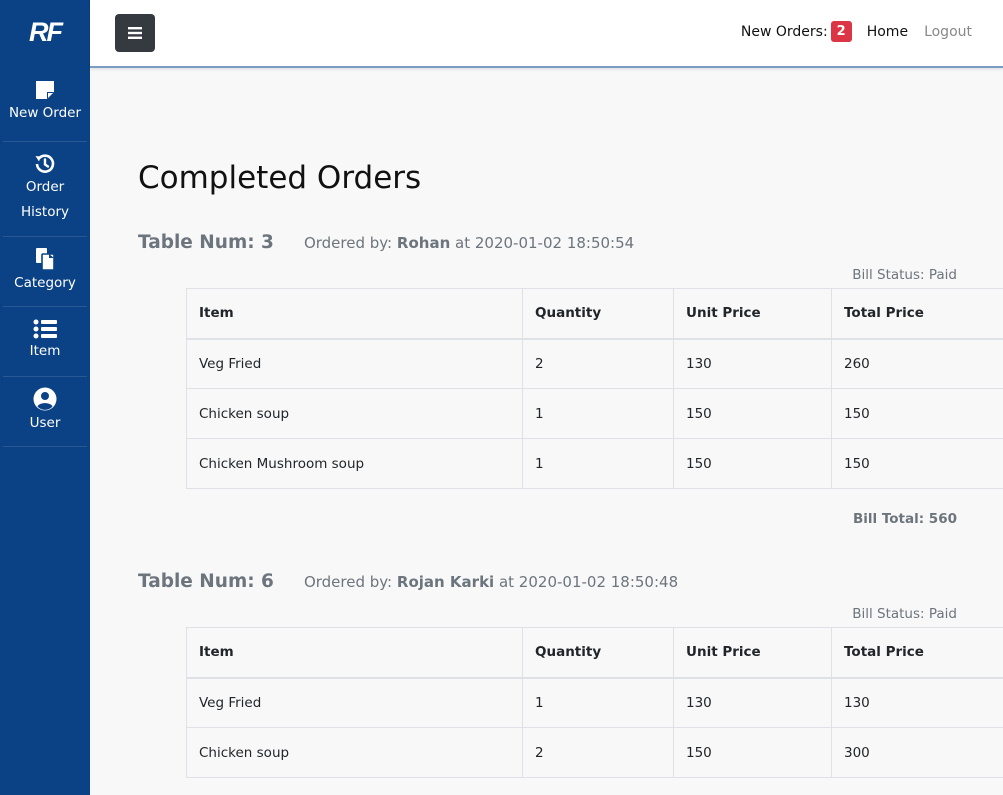 Image resolution: width=1003 pixels, height=795 pixels. What do you see at coordinates (45, 272) in the screenshot?
I see `sidebar-item-category: Category` at bounding box center [45, 272].